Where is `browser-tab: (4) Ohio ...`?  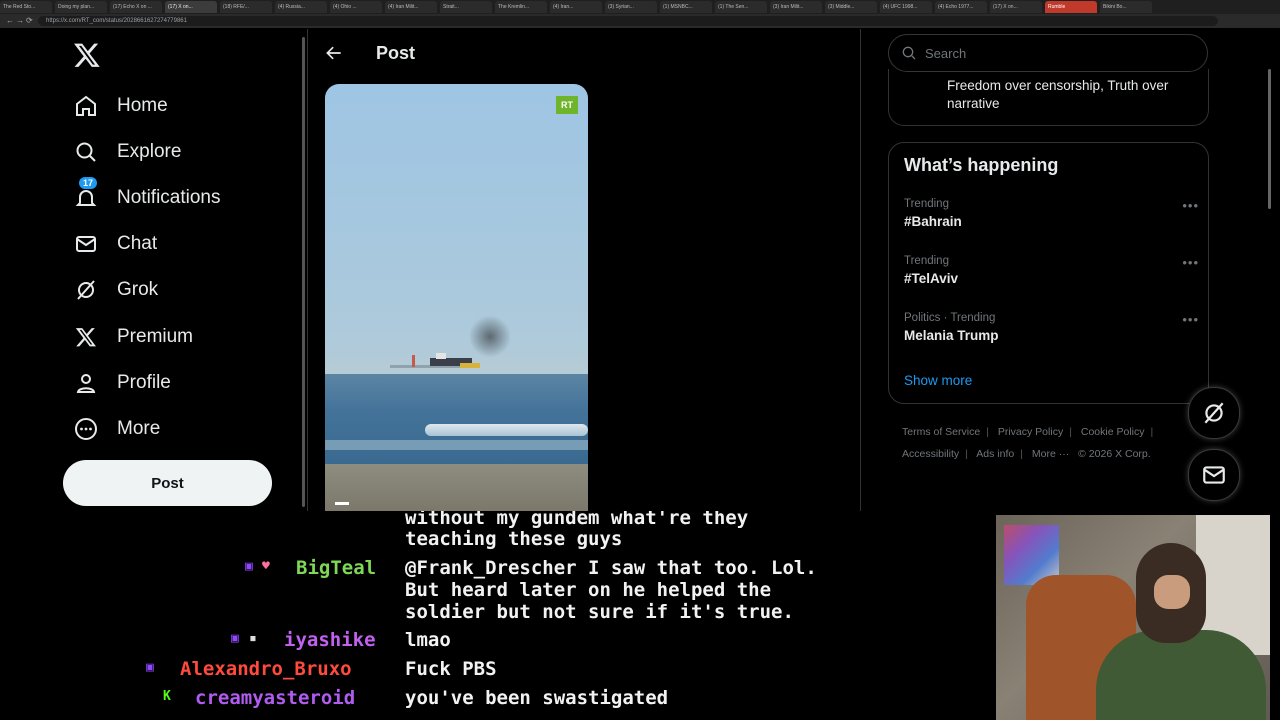 browser-tab: (4) Ohio ... is located at coordinates (356, 7).